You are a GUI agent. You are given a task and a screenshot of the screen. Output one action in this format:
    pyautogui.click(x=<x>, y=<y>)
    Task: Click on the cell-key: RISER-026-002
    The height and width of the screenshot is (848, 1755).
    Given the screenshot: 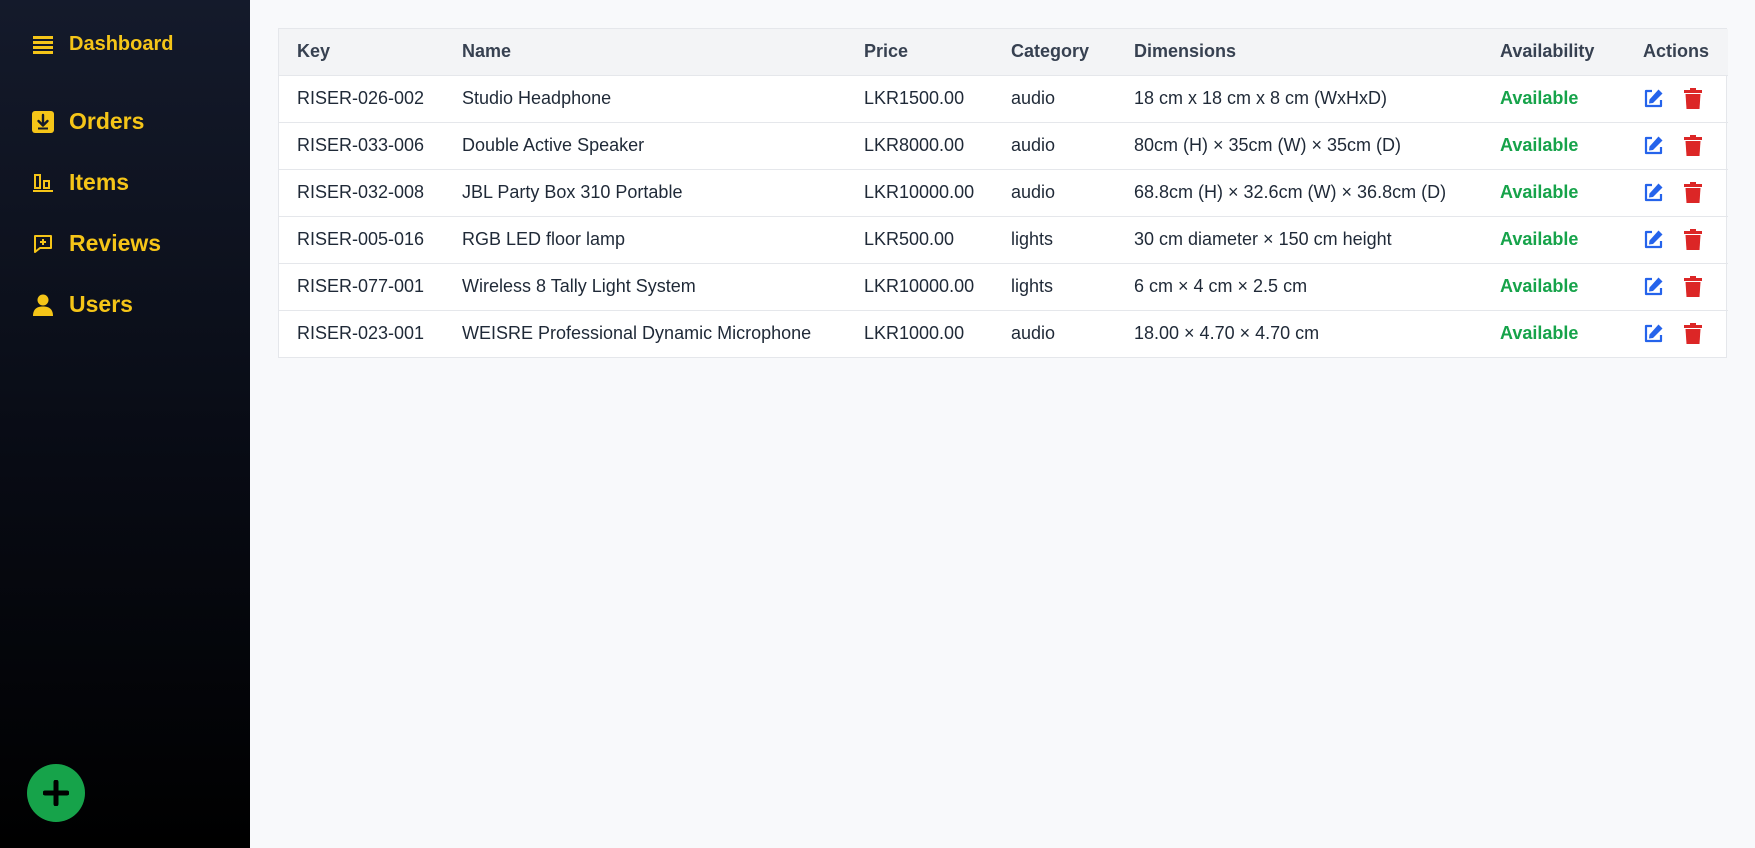 What is the action you would take?
    pyautogui.click(x=361, y=98)
    